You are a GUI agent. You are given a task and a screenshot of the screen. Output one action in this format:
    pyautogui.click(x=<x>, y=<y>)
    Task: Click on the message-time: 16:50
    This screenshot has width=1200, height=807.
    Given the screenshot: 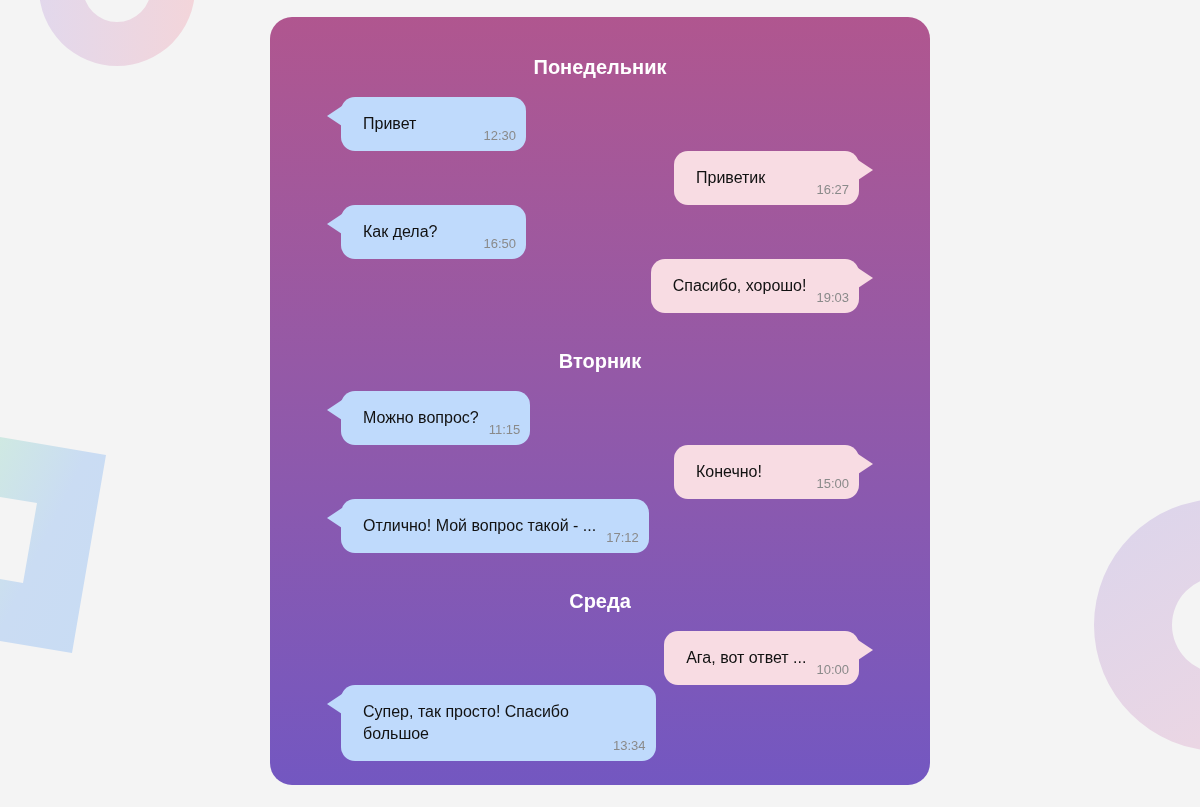 What is the action you would take?
    pyautogui.click(x=499, y=244)
    